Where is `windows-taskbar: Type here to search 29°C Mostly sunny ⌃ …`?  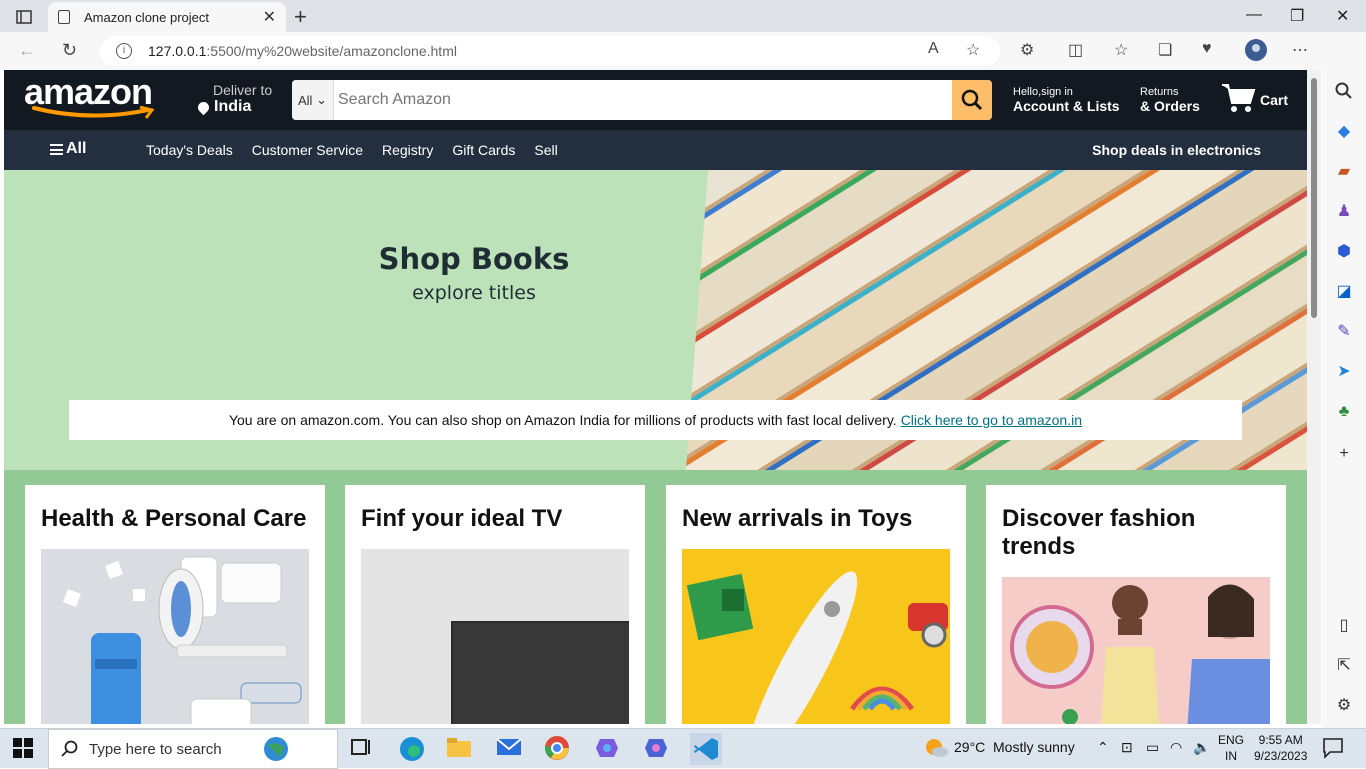
windows-taskbar: Type here to search 29°C Mostly sunny ⌃ … is located at coordinates (683, 748).